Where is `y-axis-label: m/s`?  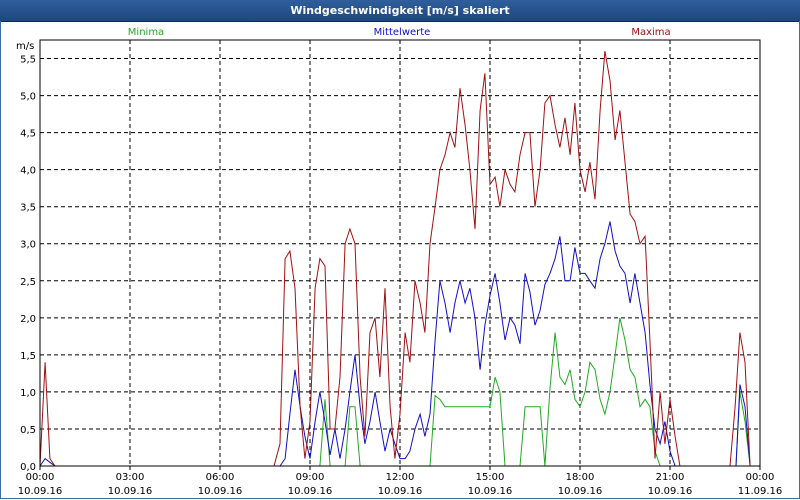 y-axis-label: m/s is located at coordinates (25, 46).